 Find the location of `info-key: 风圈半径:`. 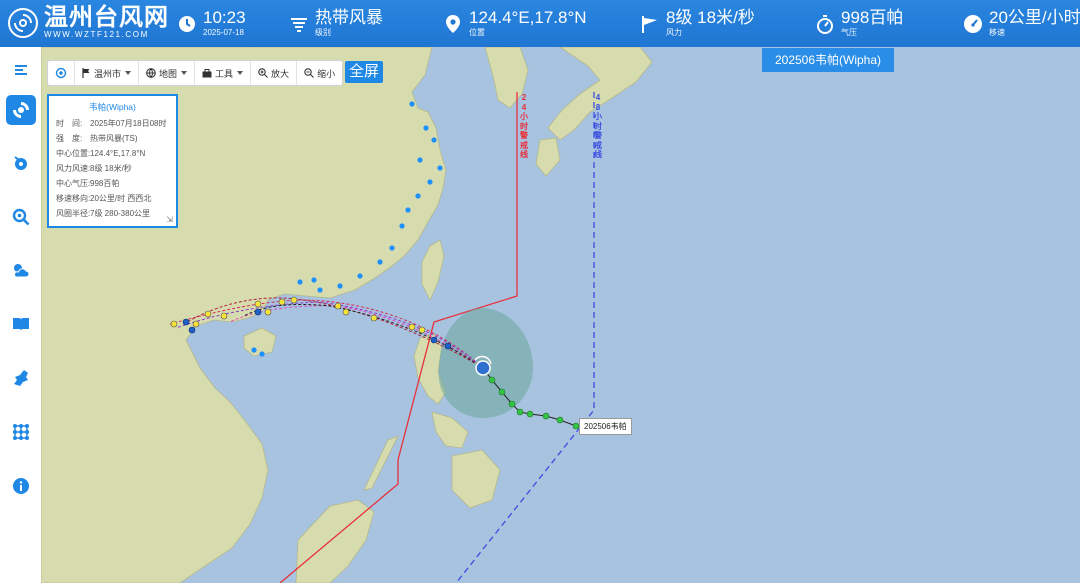

info-key: 风圈半径: is located at coordinates (73, 213).